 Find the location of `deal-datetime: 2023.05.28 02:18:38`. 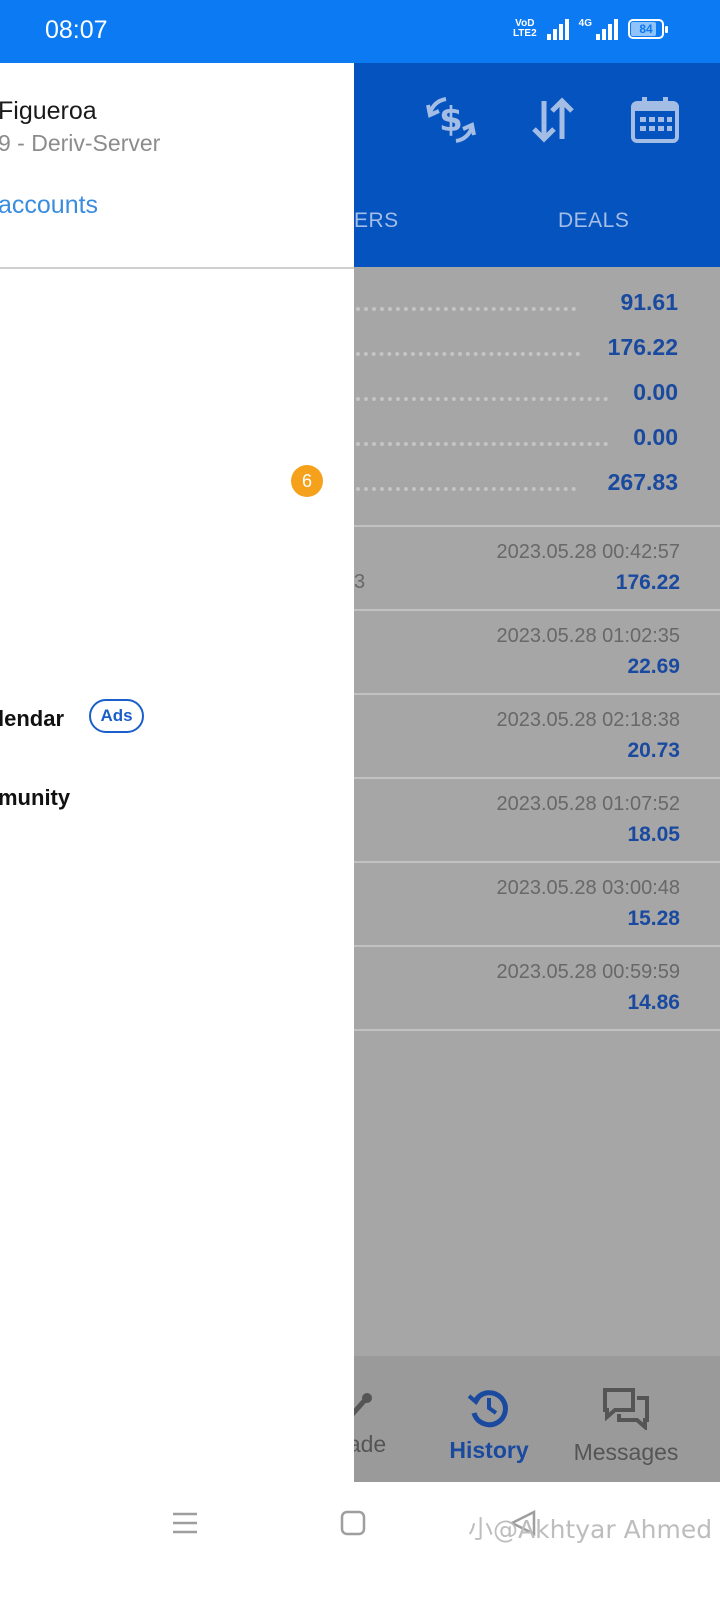

deal-datetime: 2023.05.28 02:18:38 is located at coordinates (588, 720).